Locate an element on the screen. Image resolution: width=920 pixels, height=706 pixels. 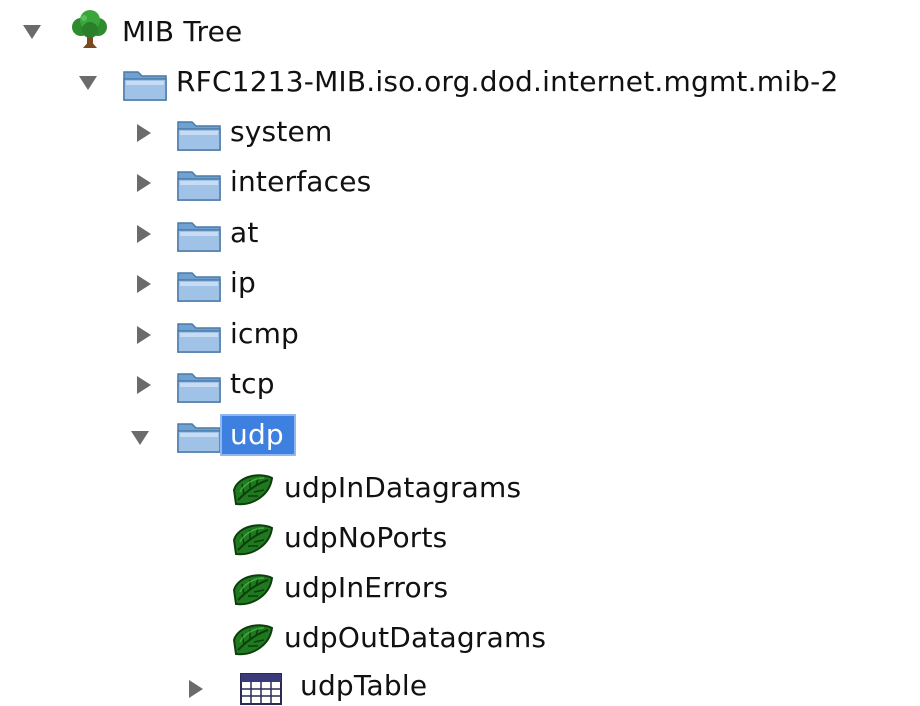
tree-icon is located at coordinates (90, 30).